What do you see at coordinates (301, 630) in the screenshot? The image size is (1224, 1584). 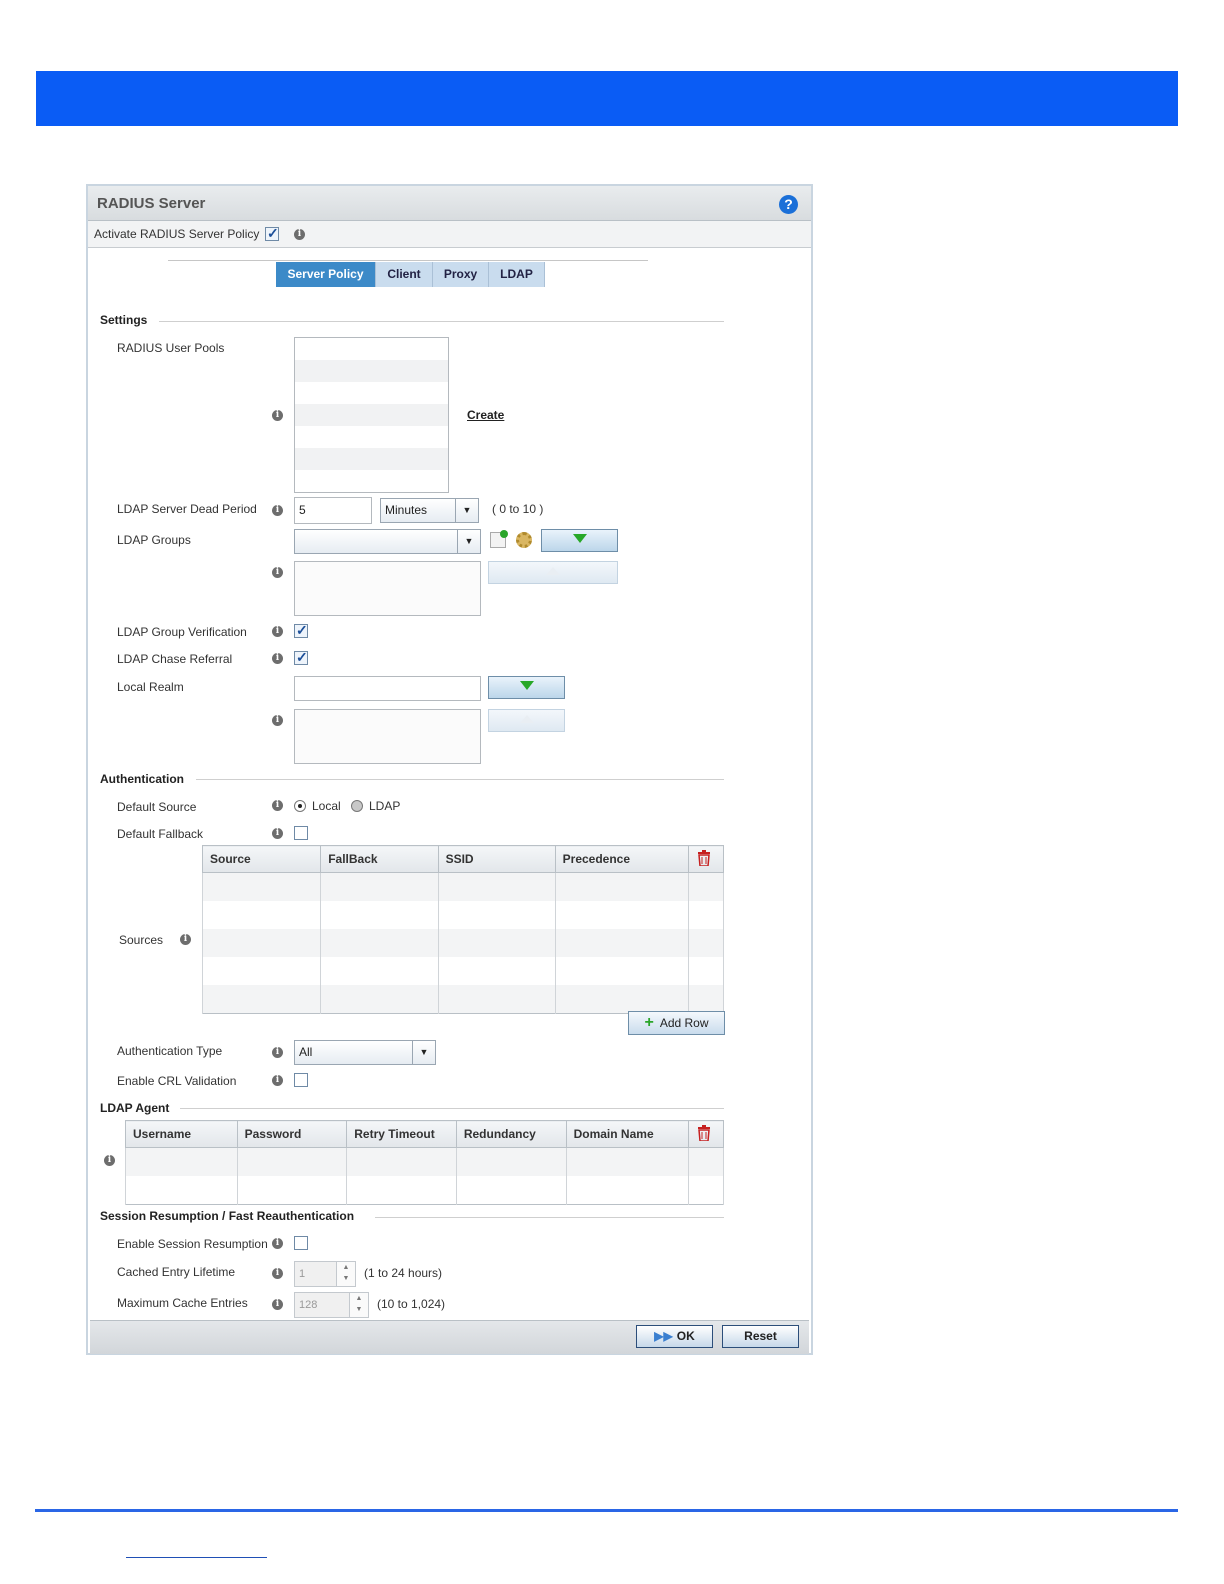 I see `group-verification-checkbox` at bounding box center [301, 630].